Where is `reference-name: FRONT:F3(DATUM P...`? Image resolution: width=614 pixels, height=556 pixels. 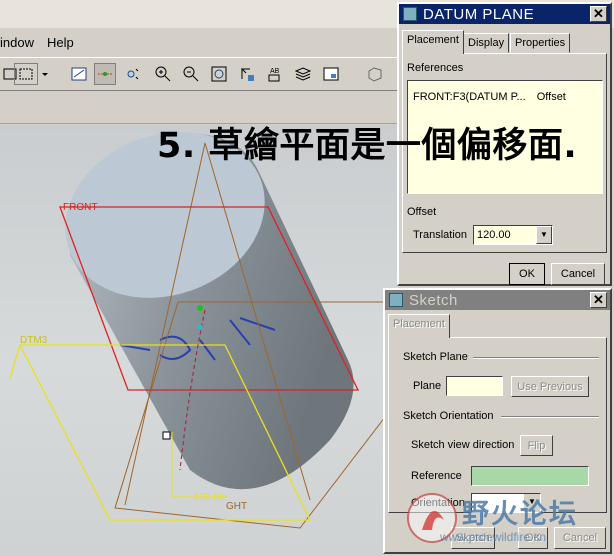
reference-name: FRONT:F3(DATUM P... is located at coordinates (469, 97).